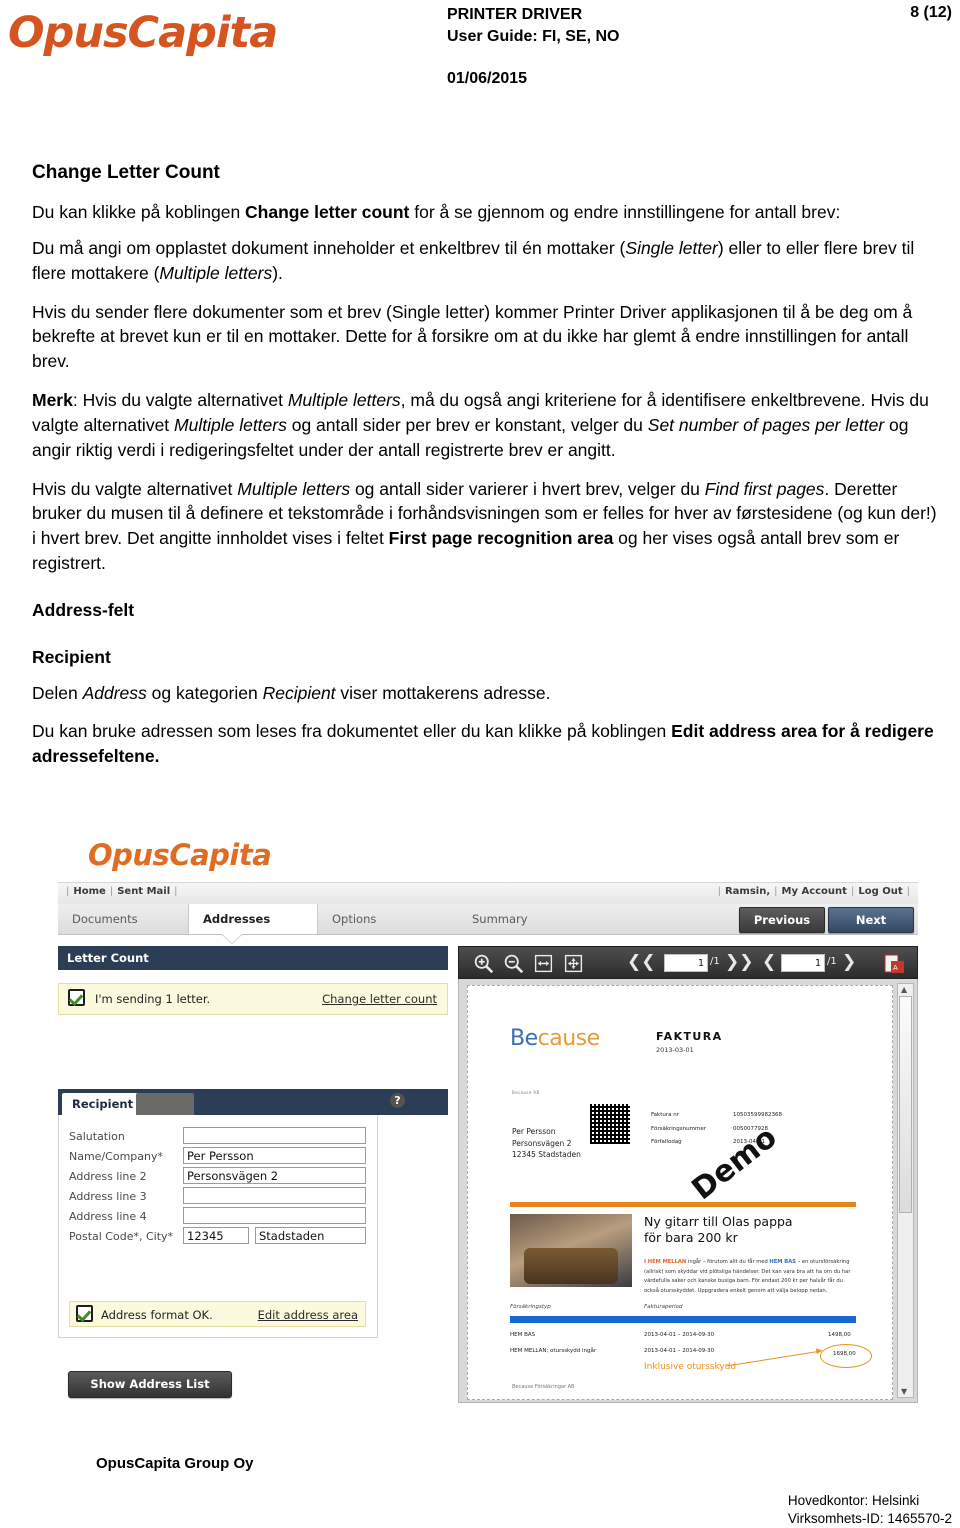 The image size is (960, 1528). Describe the element at coordinates (135, 488) in the screenshot. I see `p5-text-a: Hvis du valgte alternativet` at that location.